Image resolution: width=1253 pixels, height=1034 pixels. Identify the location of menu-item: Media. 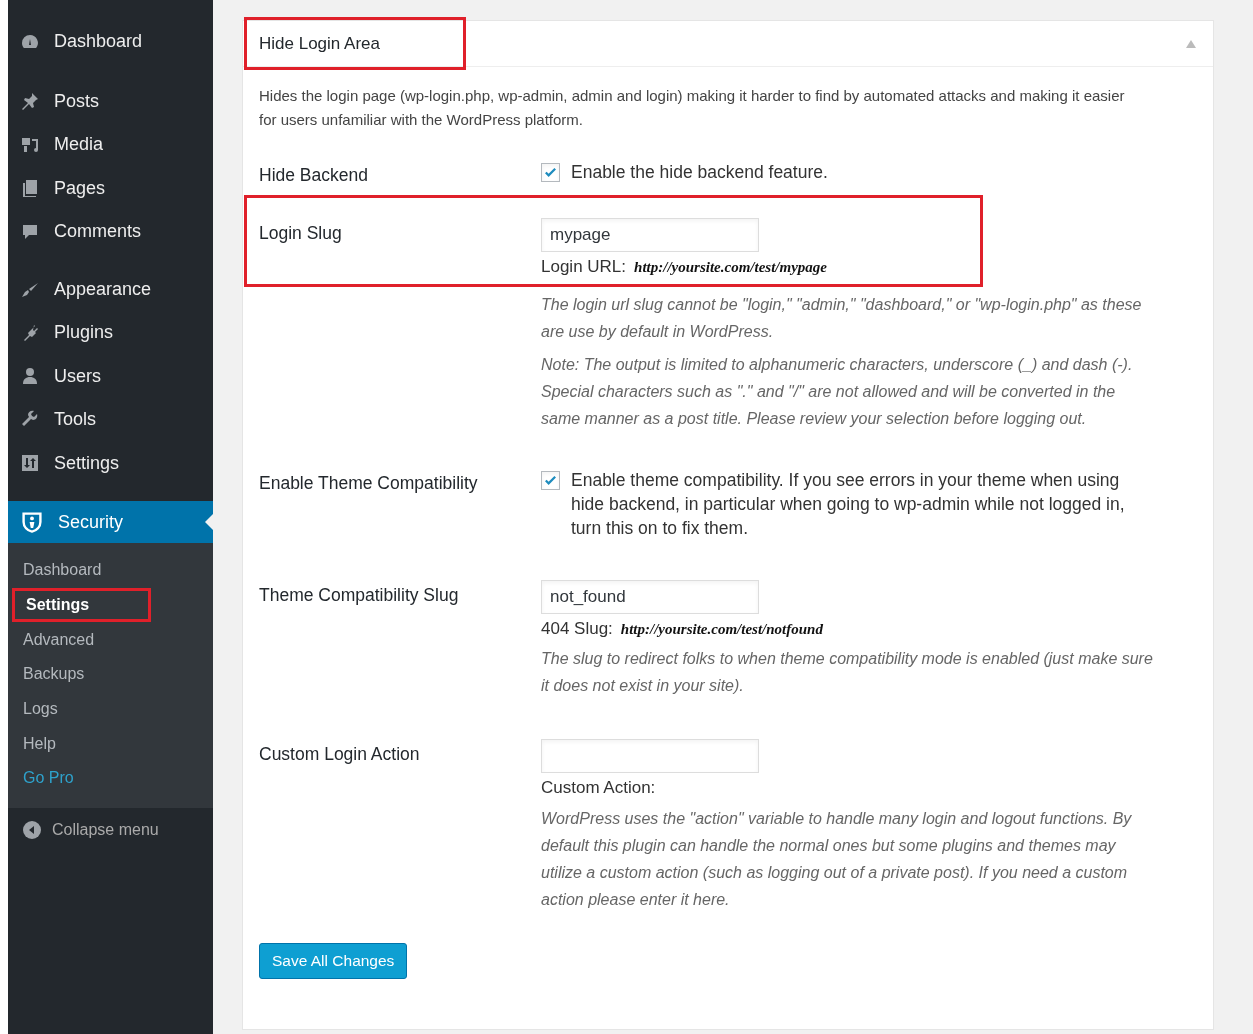
(110, 145).